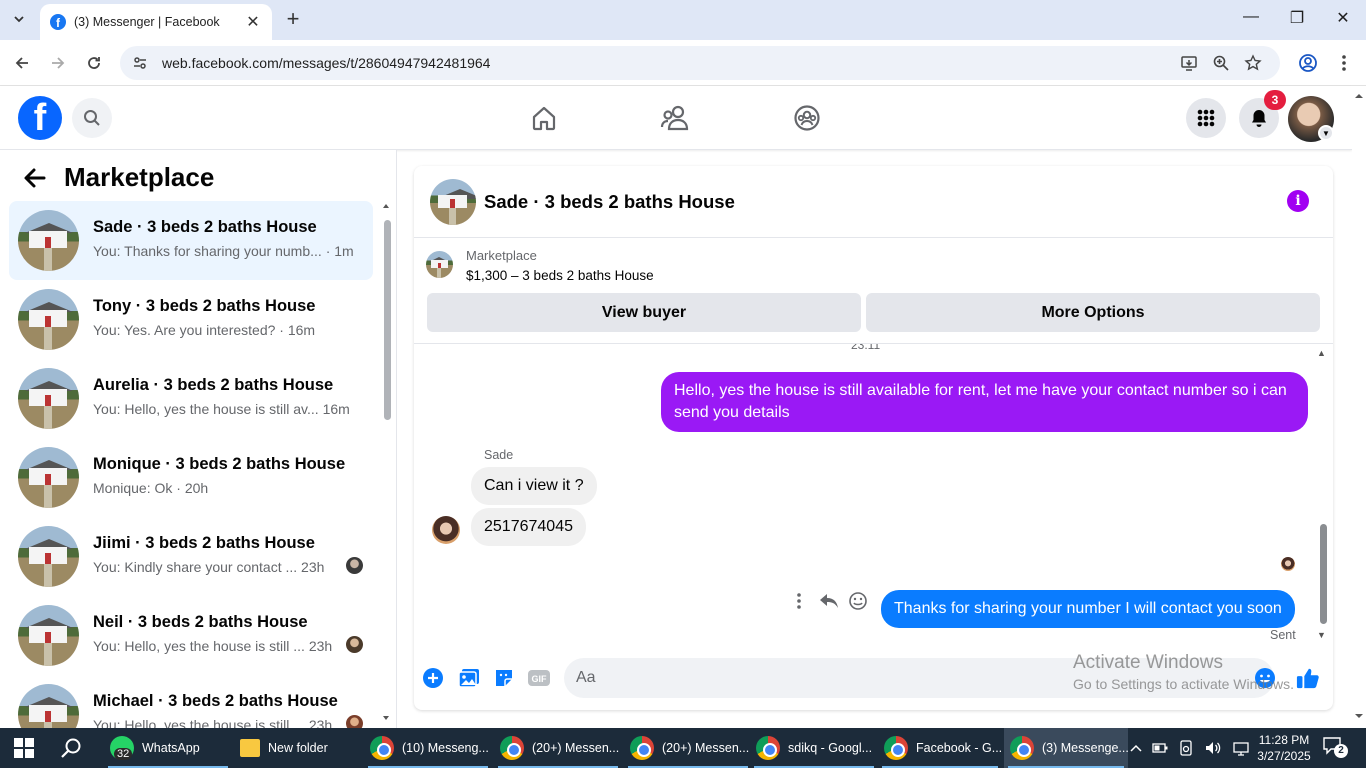 The height and width of the screenshot is (768, 1366). What do you see at coordinates (1323, 574) in the screenshot?
I see `chat-scroll-thumb` at bounding box center [1323, 574].